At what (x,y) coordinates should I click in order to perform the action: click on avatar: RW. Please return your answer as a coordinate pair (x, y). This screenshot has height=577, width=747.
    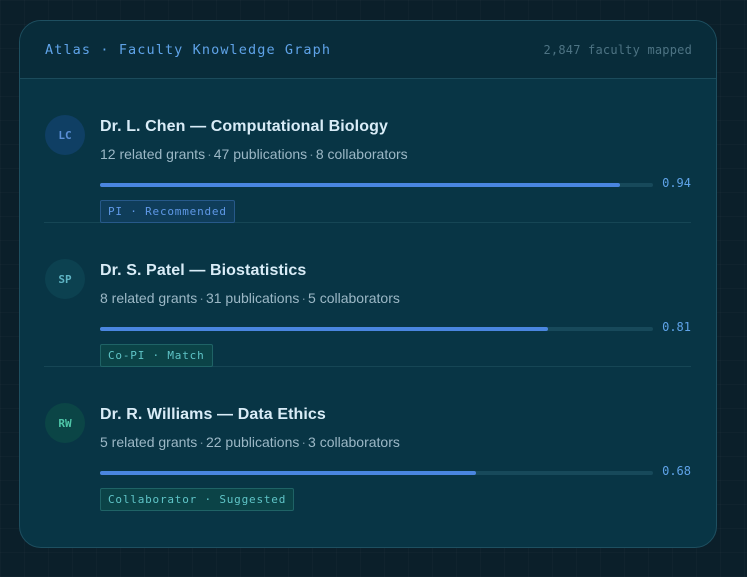
    Looking at the image, I should click on (65, 423).